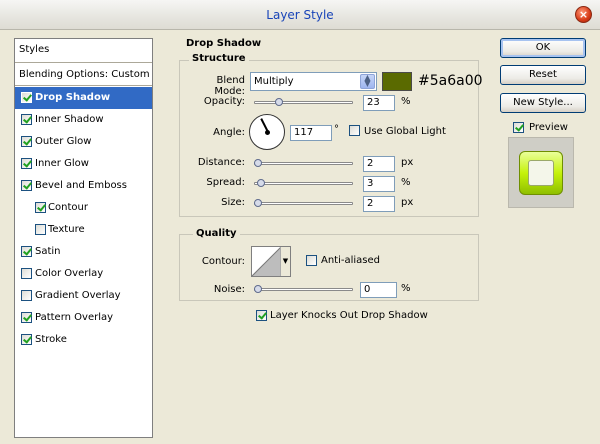 The image size is (600, 444). I want to click on ok-button: OK, so click(543, 48).